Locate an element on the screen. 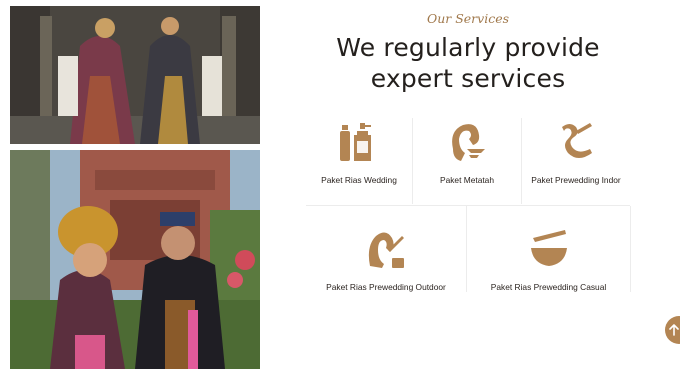  service-card-prewedding-outdoor: Paket Rias Prewedding Outdoor is located at coordinates (386, 259).